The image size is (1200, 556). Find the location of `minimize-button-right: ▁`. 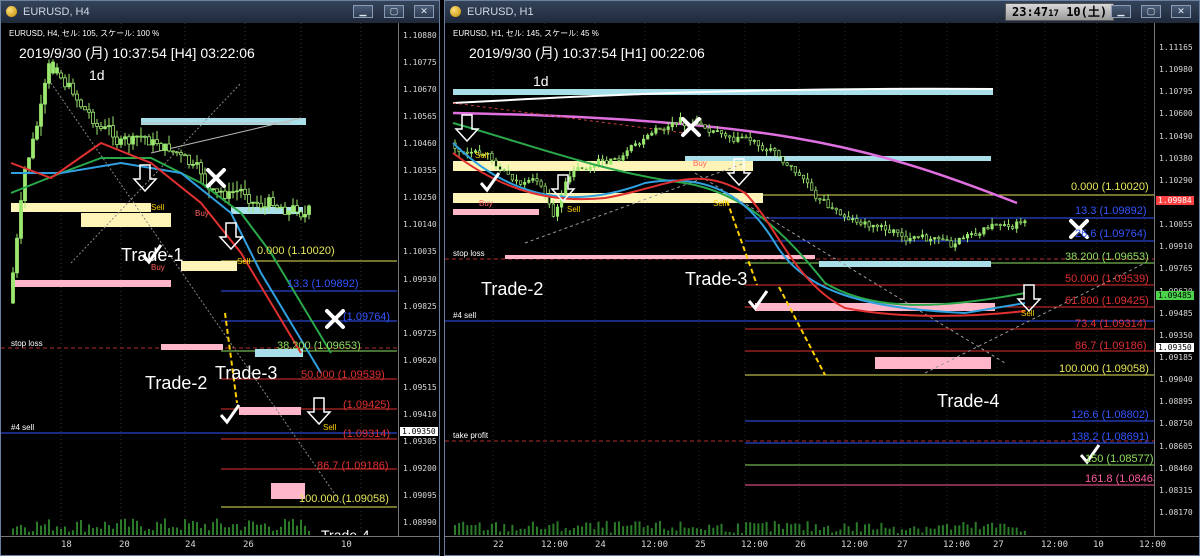

minimize-button-right: ▁ is located at coordinates (1121, 11).